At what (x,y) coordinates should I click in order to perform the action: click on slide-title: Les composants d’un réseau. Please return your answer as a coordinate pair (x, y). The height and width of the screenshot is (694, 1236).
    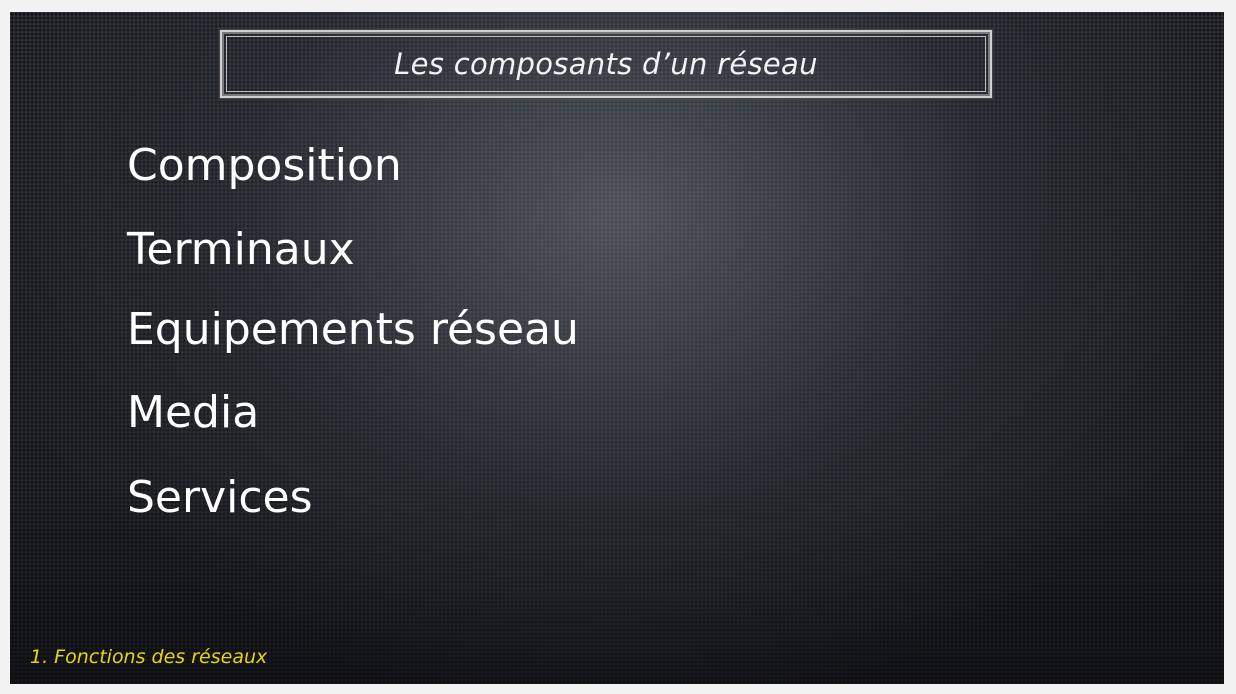
    Looking at the image, I should click on (606, 64).